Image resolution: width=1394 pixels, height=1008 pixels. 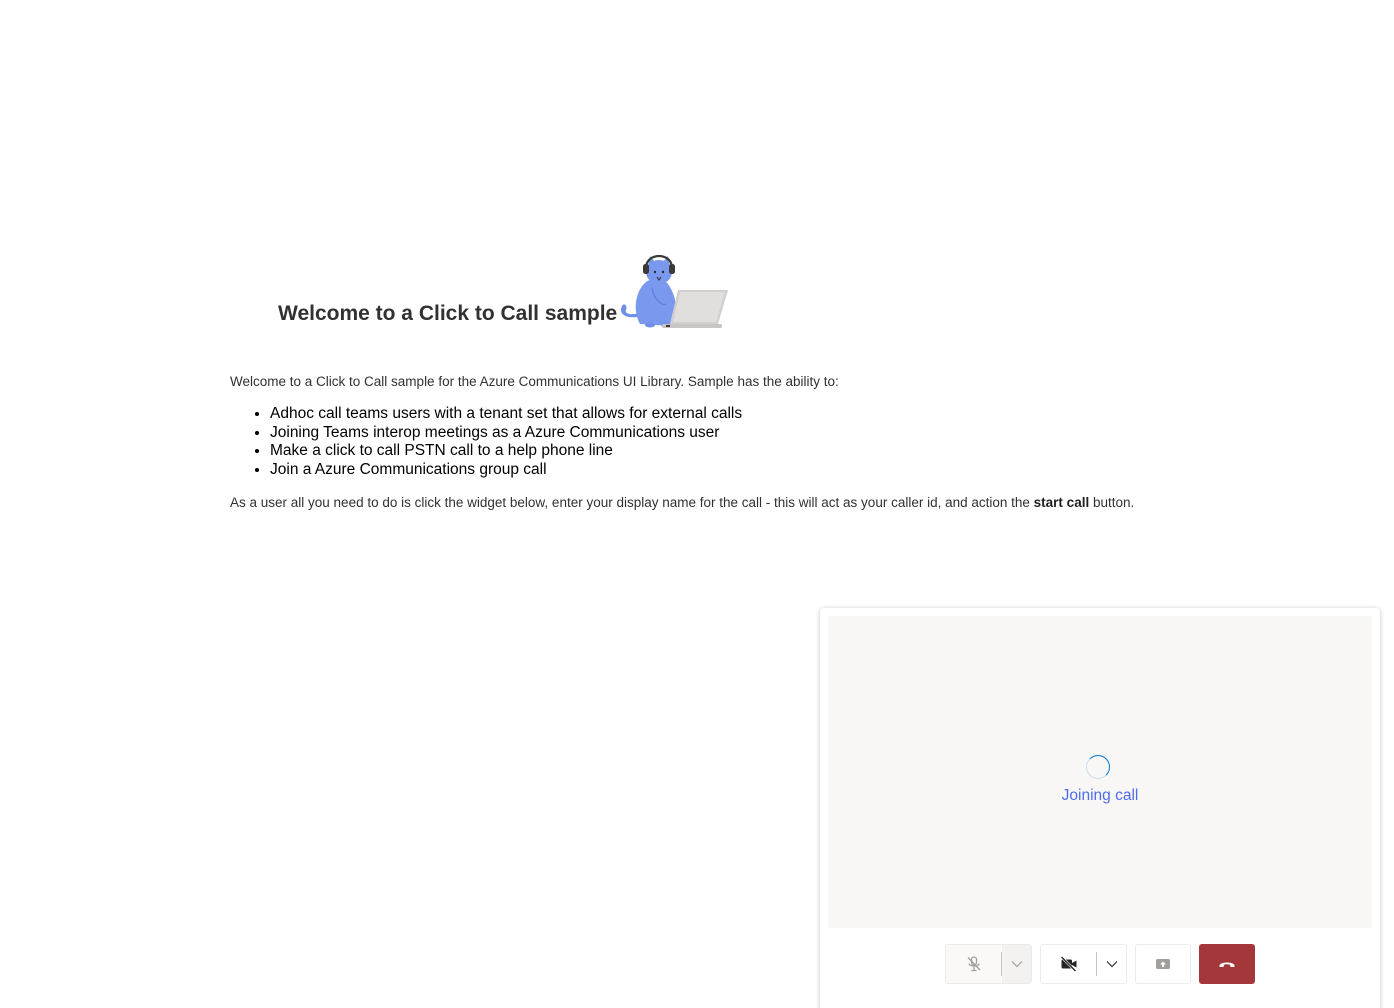 I want to click on camera-button, so click(x=1068, y=964).